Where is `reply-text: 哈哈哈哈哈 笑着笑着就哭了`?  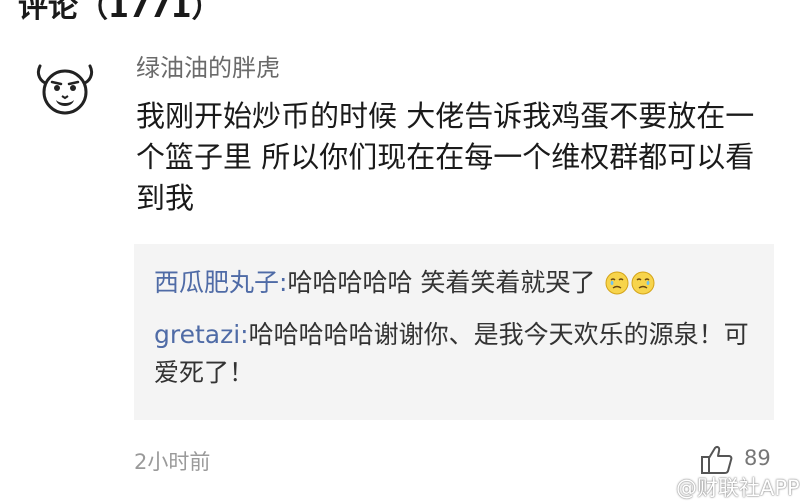 reply-text: 哈哈哈哈哈 笑着笑着就哭了 is located at coordinates (441, 282).